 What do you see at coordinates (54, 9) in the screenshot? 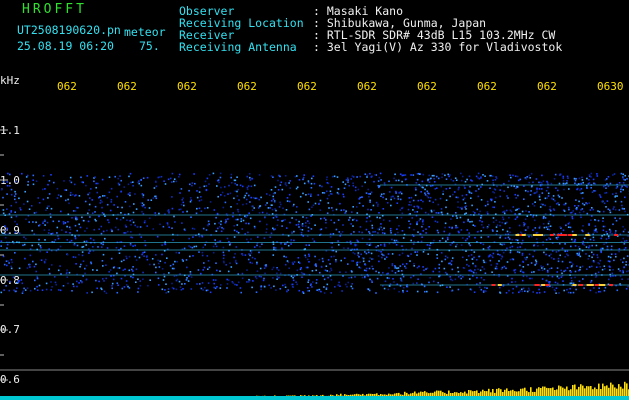
I see `app-title: HROFFT` at bounding box center [54, 9].